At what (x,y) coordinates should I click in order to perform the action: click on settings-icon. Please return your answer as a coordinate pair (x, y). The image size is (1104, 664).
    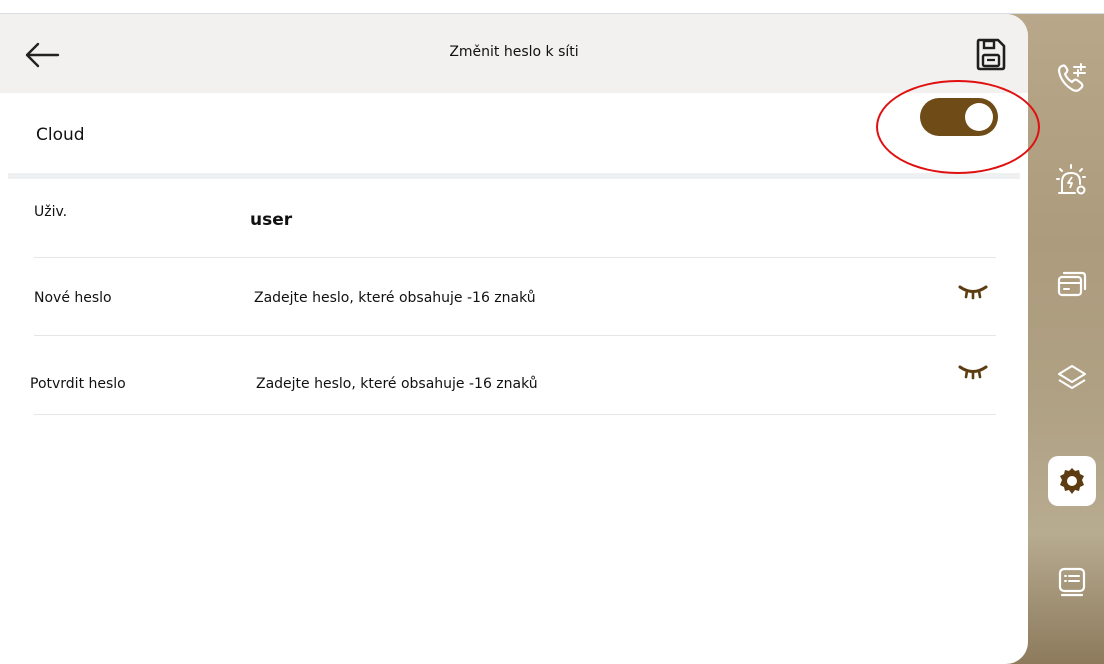
    Looking at the image, I should click on (1072, 481).